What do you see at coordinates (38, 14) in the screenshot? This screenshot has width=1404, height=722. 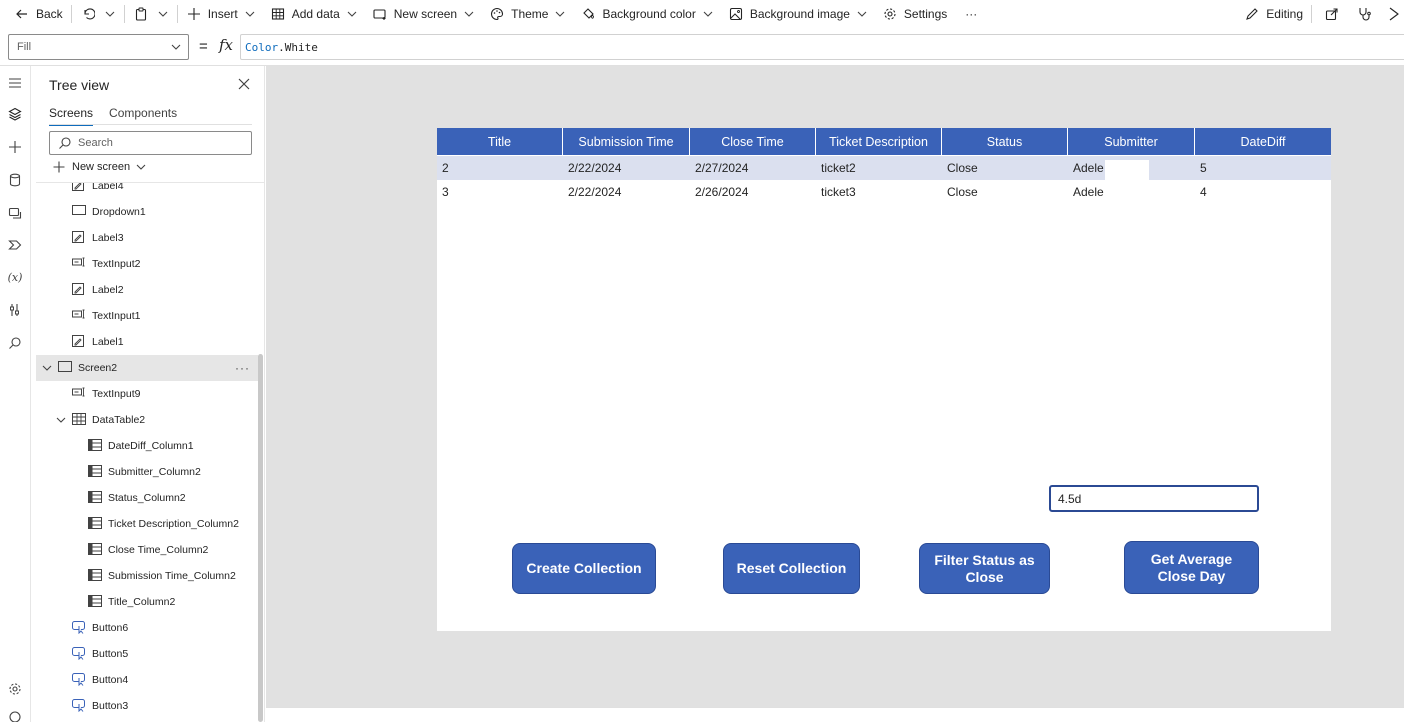 I see `back-button: Back` at bounding box center [38, 14].